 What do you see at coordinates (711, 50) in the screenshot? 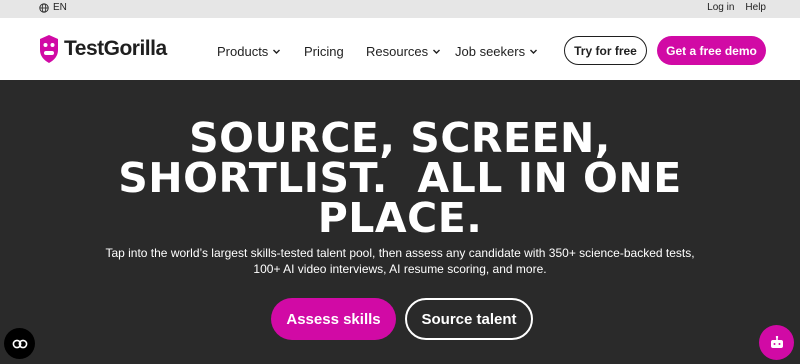
I see `free-demo-button: Get a free demo` at bounding box center [711, 50].